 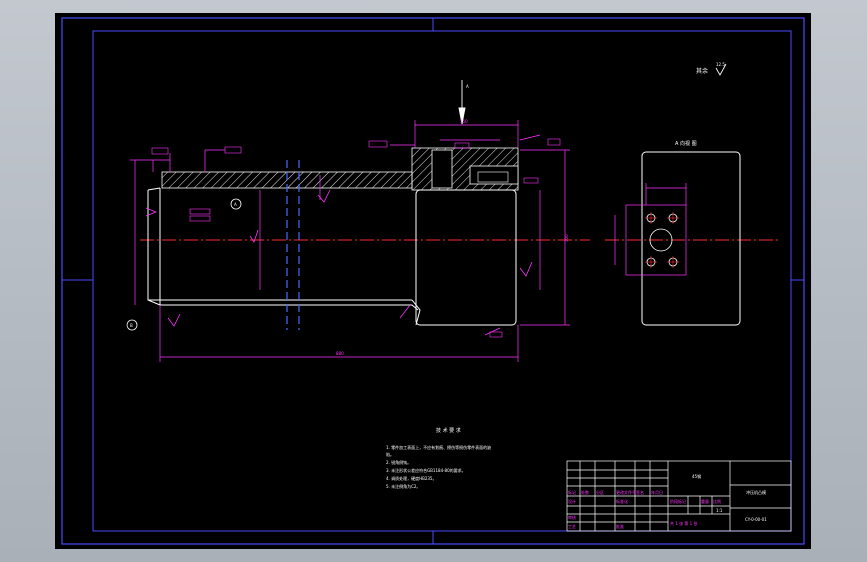 I want to click on tech-req-line: 3. 未注形状公差应符合GB1184-80的要求。, so click(x=426, y=470).